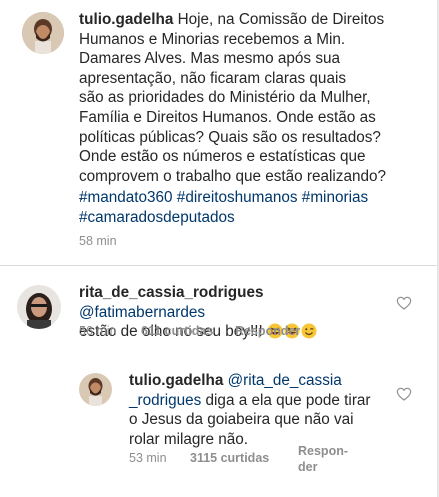 This screenshot has height=497, width=439. What do you see at coordinates (176, 380) in the screenshot?
I see `comment-2-username: tulio.gadelha` at bounding box center [176, 380].